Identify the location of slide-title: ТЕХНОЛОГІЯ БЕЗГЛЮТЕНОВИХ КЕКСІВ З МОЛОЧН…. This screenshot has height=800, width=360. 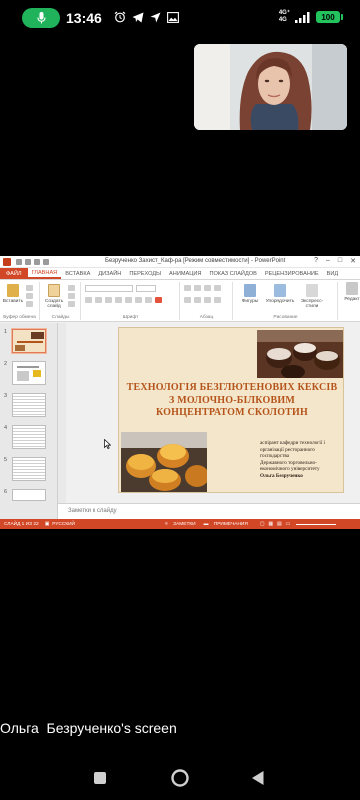
(232, 401).